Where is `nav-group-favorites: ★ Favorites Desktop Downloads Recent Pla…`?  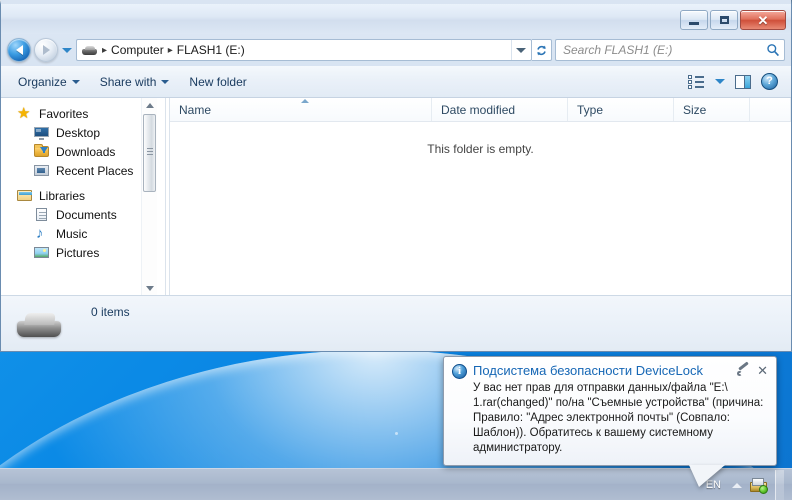
nav-group-favorites: ★ Favorites Desktop Downloads Recent Pla… is located at coordinates (76, 142).